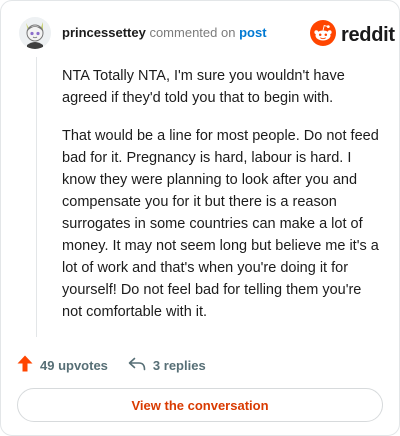 Image resolution: width=400 pixels, height=436 pixels. What do you see at coordinates (368, 35) in the screenshot?
I see `reddit-wordmark: reddit` at bounding box center [368, 35].